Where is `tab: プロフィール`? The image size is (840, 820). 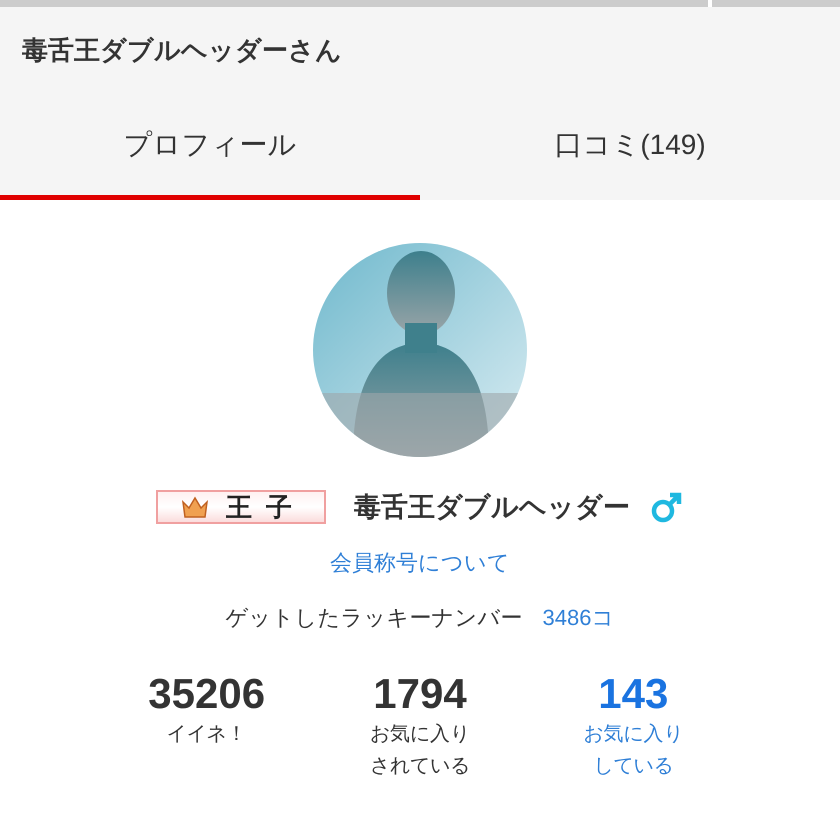
tab: プロフィール is located at coordinates (210, 147).